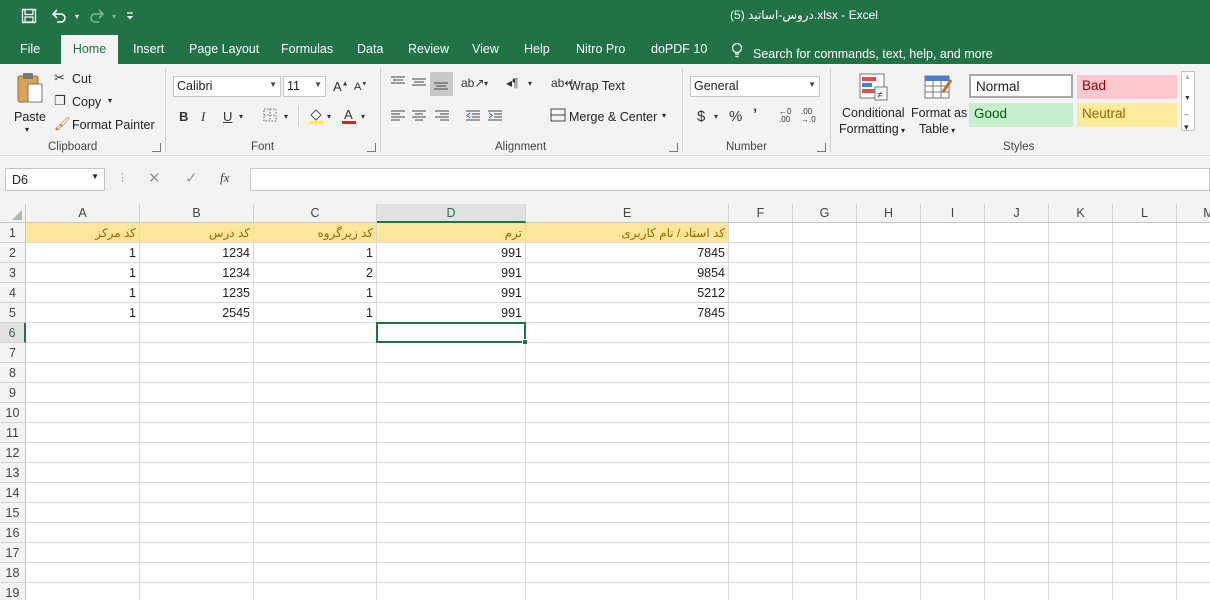 The image size is (1210, 600). I want to click on cell-m14, so click(1193, 493).